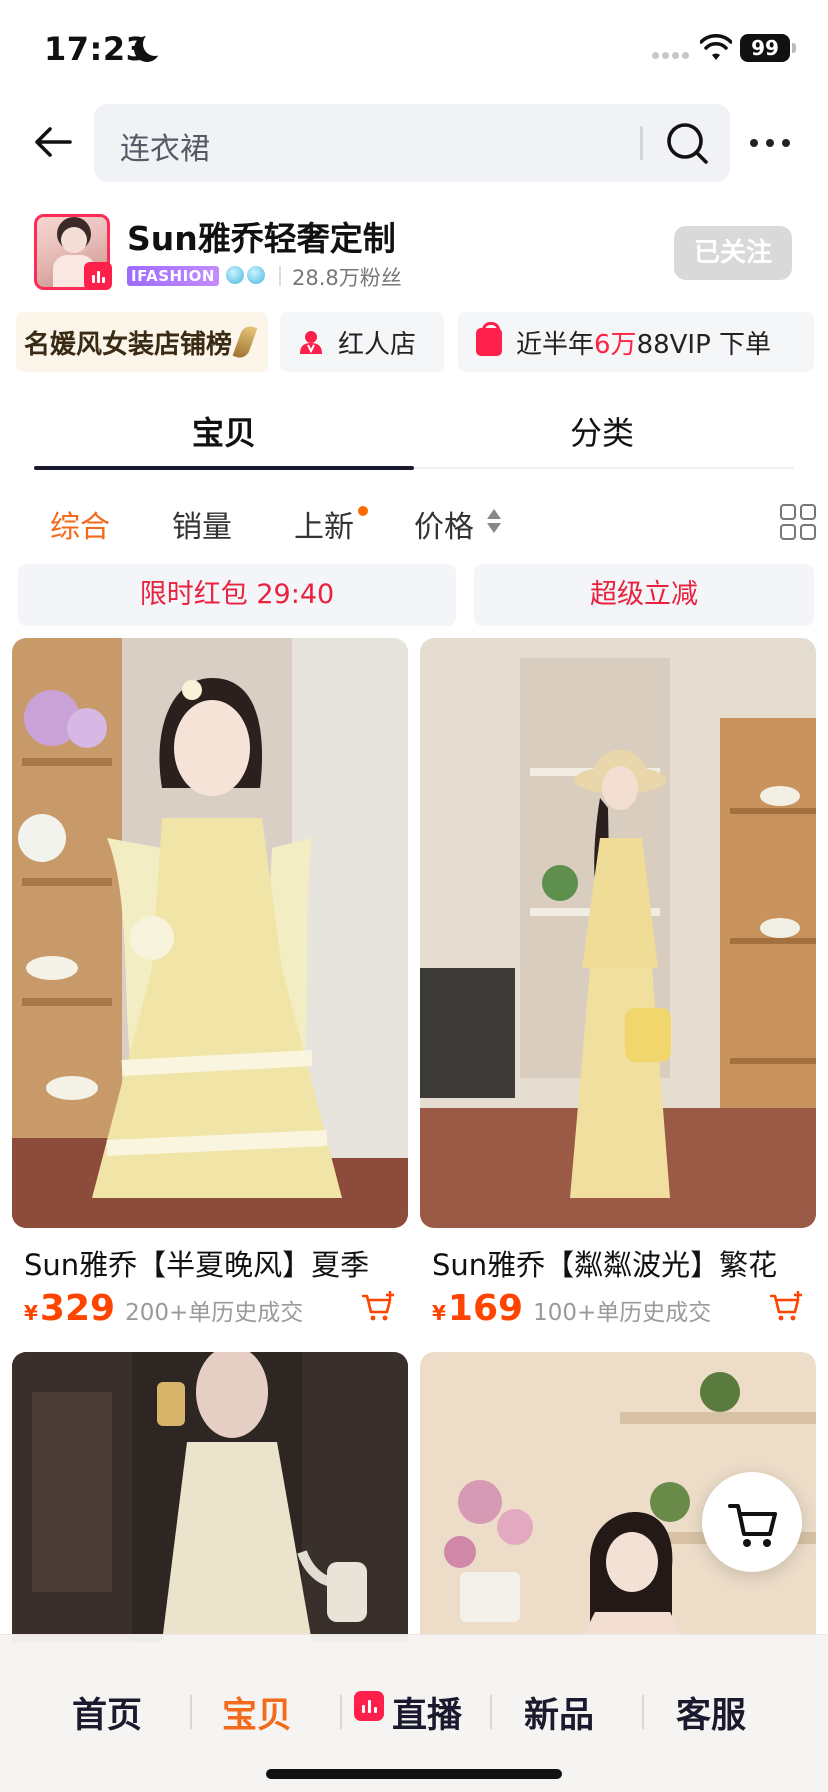  I want to click on status-bar: 17:23 99, so click(414, 48).